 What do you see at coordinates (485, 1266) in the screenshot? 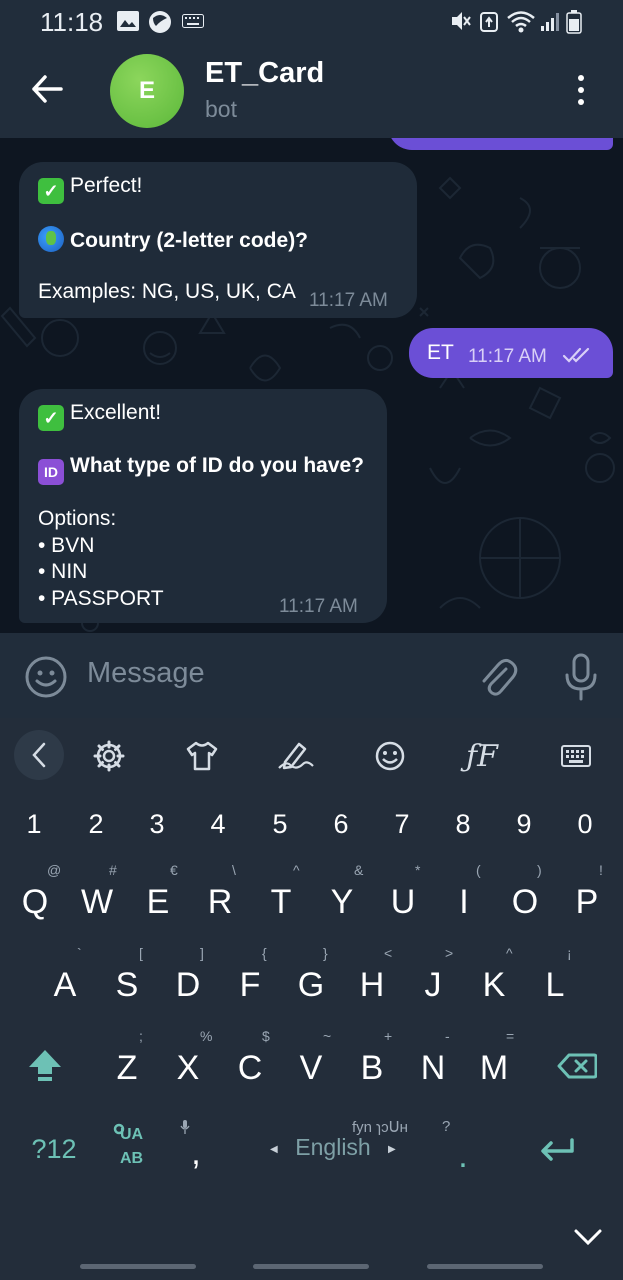
I see `nav-back` at bounding box center [485, 1266].